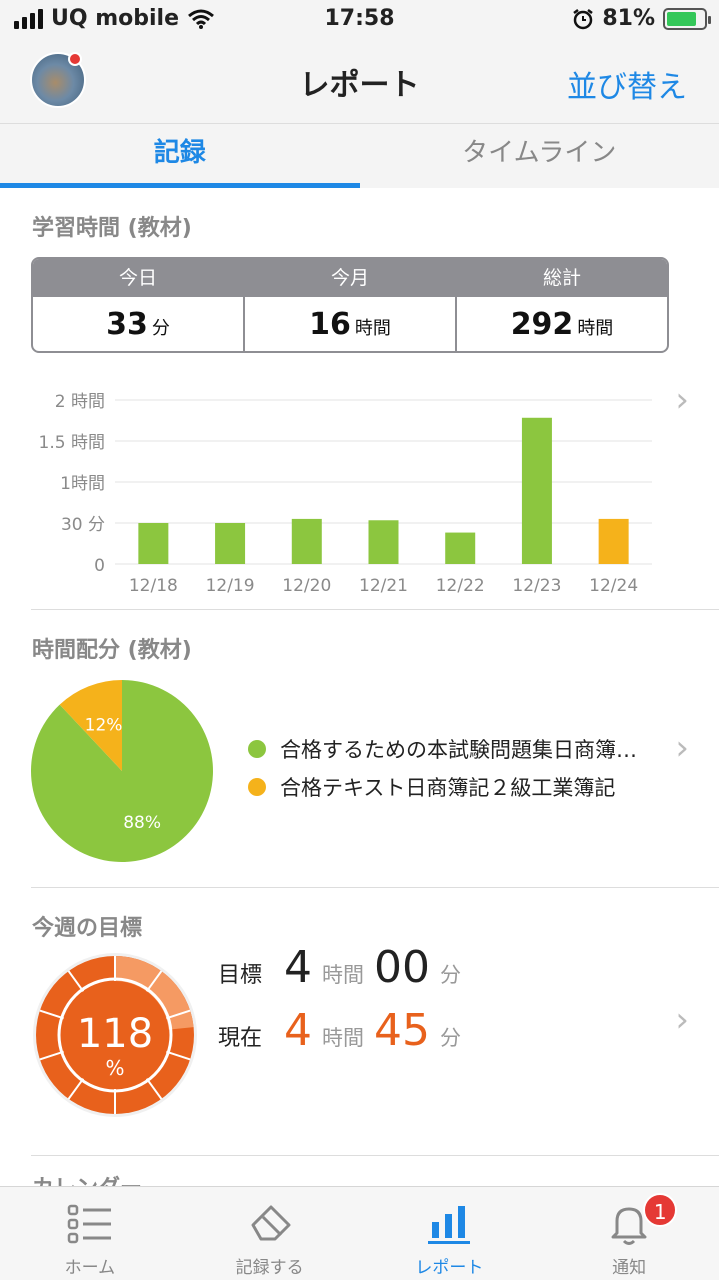  I want to click on gauge-percent-sign: %, so click(114, 1068).